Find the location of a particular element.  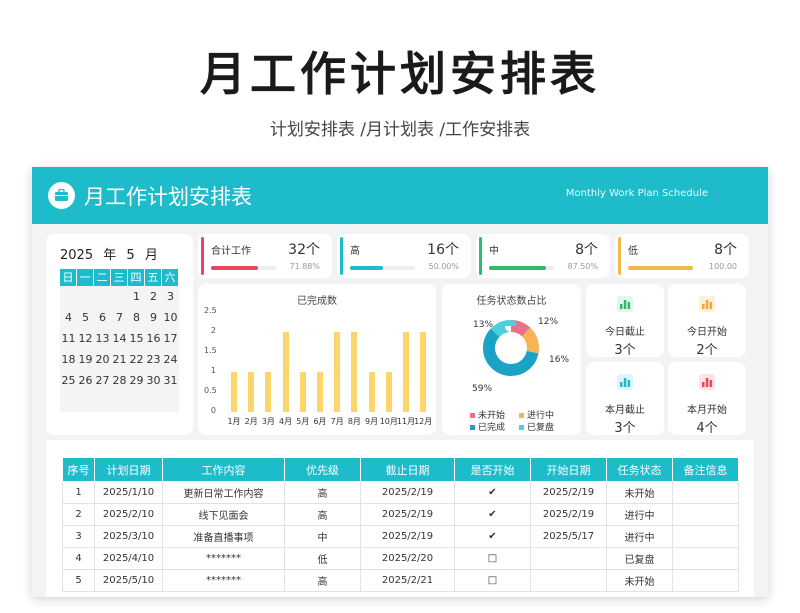

calendar-day: 29 is located at coordinates (136, 380).